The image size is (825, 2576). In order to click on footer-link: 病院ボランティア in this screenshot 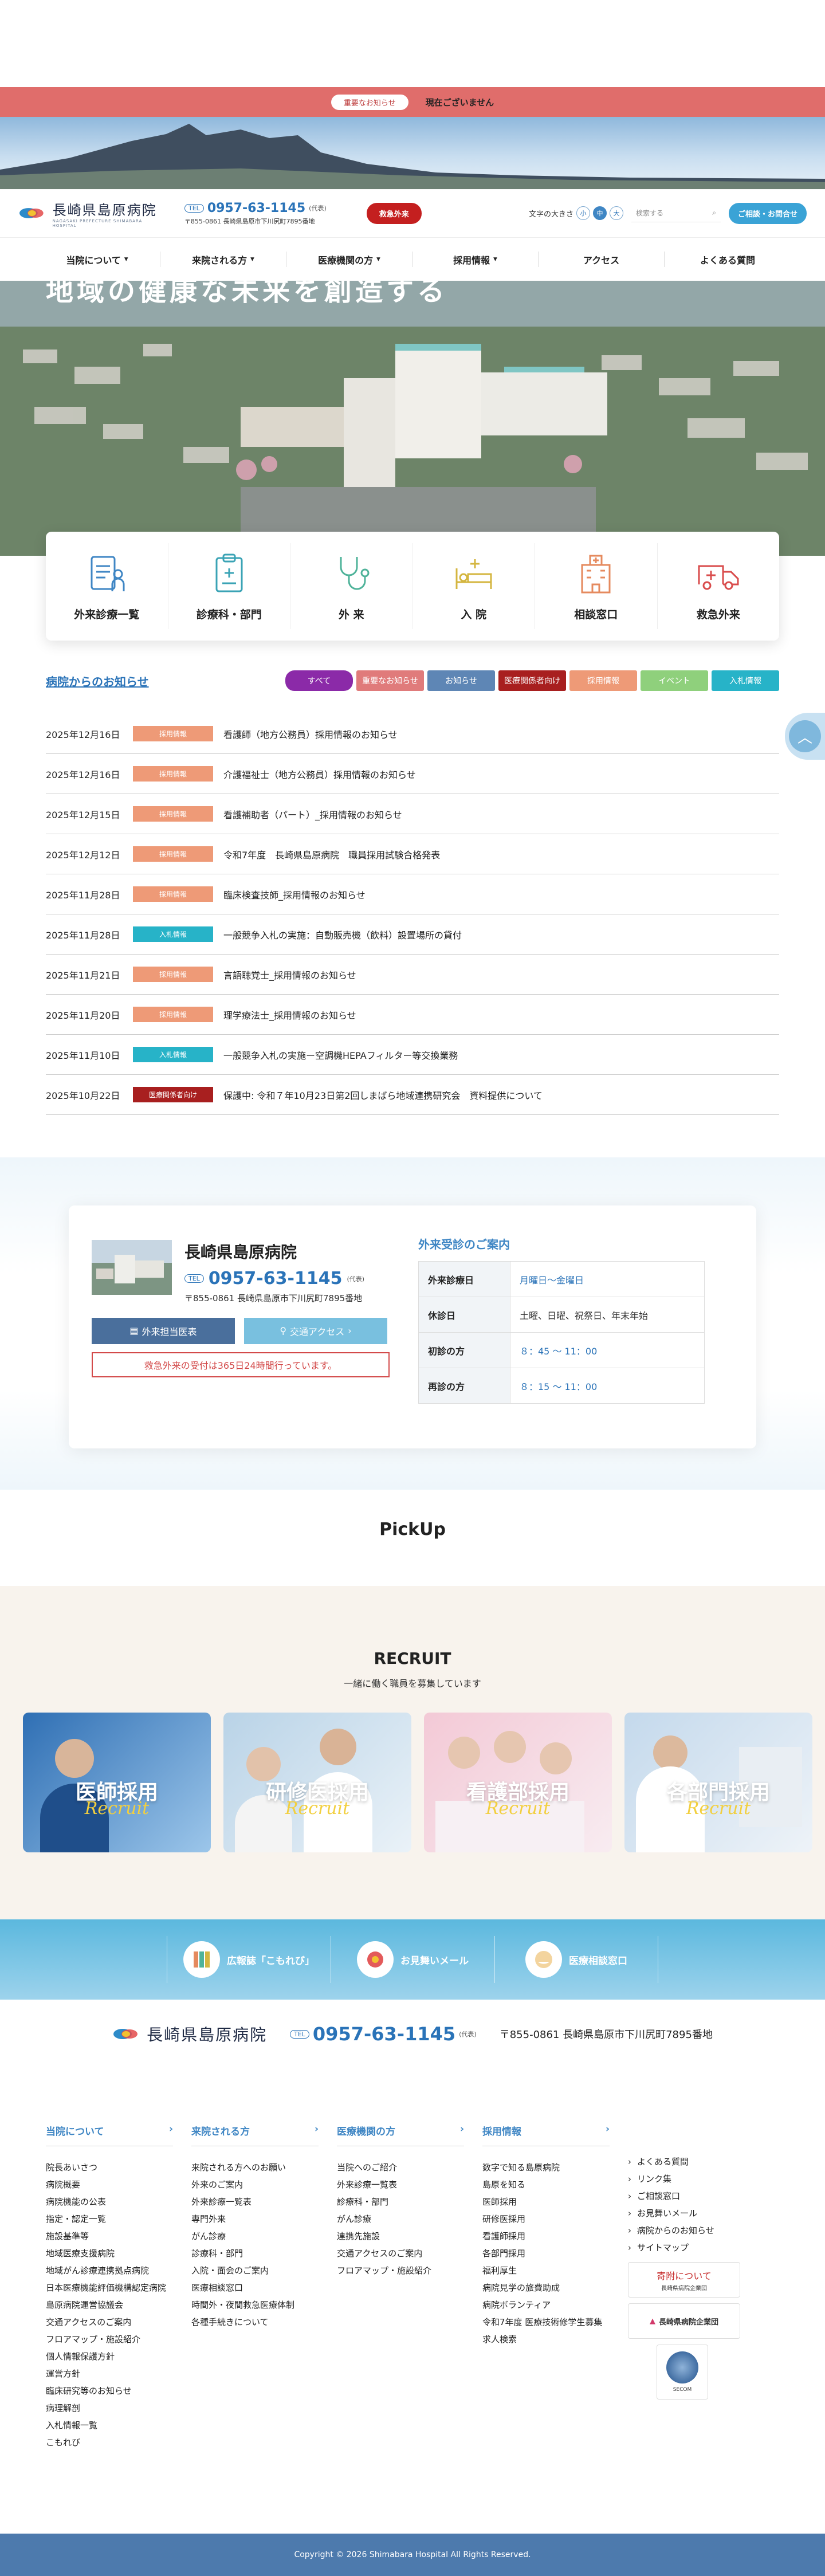, I will do `click(555, 2305)`.